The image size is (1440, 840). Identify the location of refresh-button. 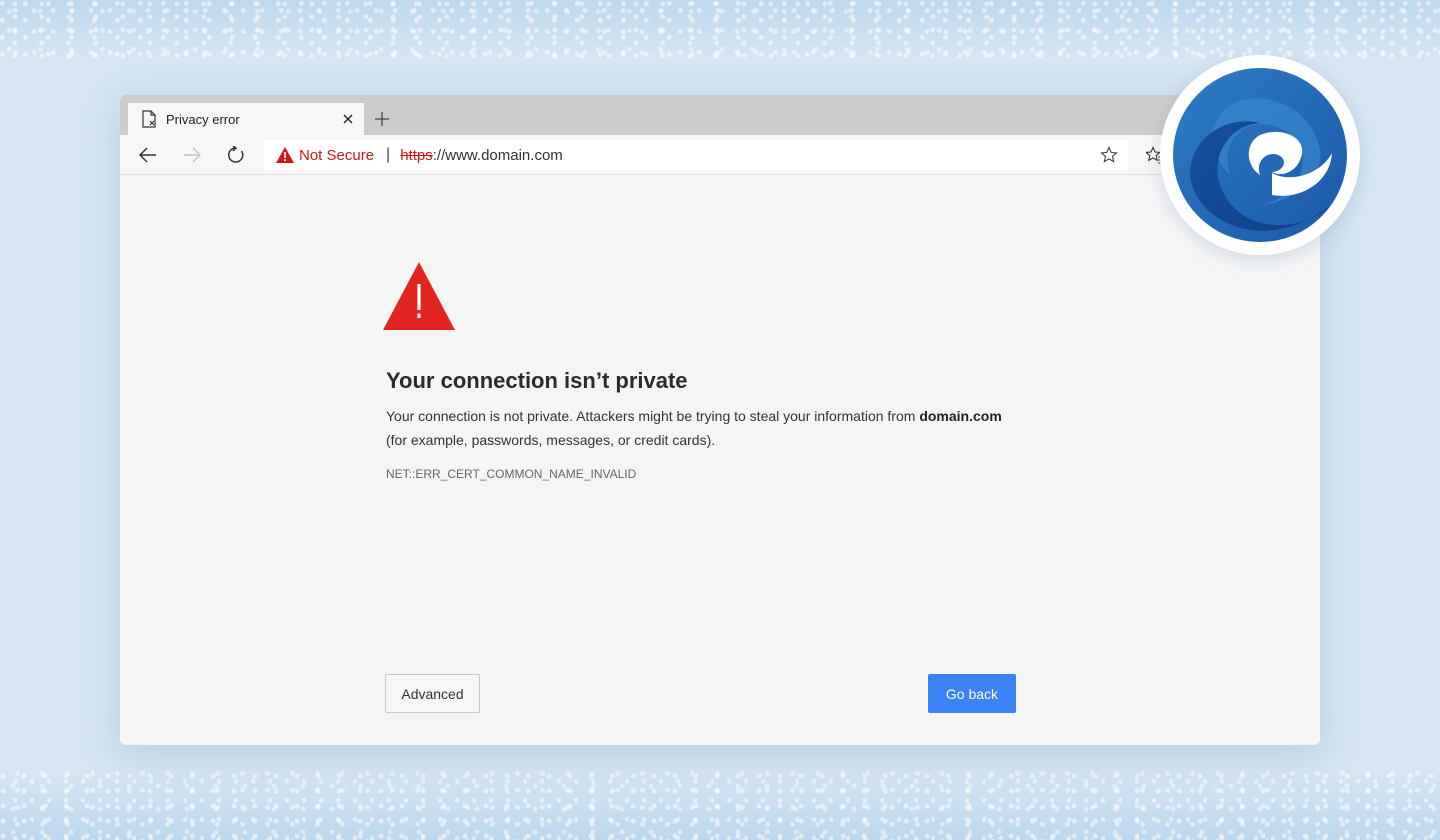
(236, 155).